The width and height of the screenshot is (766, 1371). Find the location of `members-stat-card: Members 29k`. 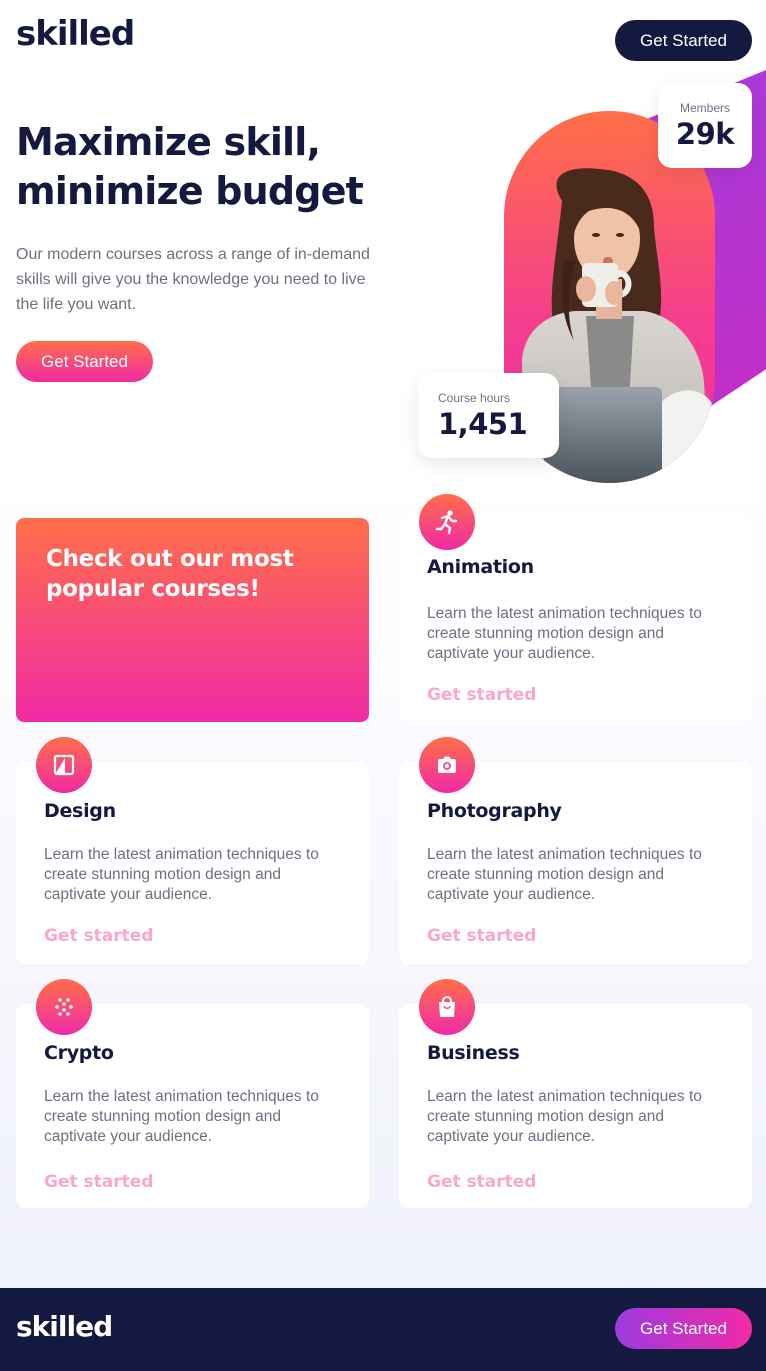

members-stat-card: Members 29k is located at coordinates (705, 125).